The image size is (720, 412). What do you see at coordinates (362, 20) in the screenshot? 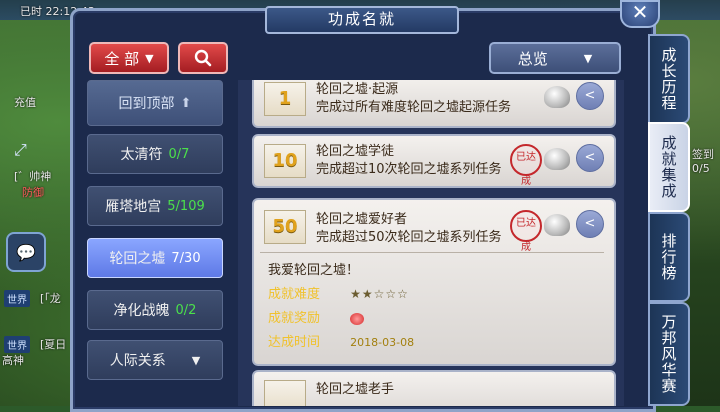
I see `dialog-title: 功成名就` at bounding box center [362, 20].